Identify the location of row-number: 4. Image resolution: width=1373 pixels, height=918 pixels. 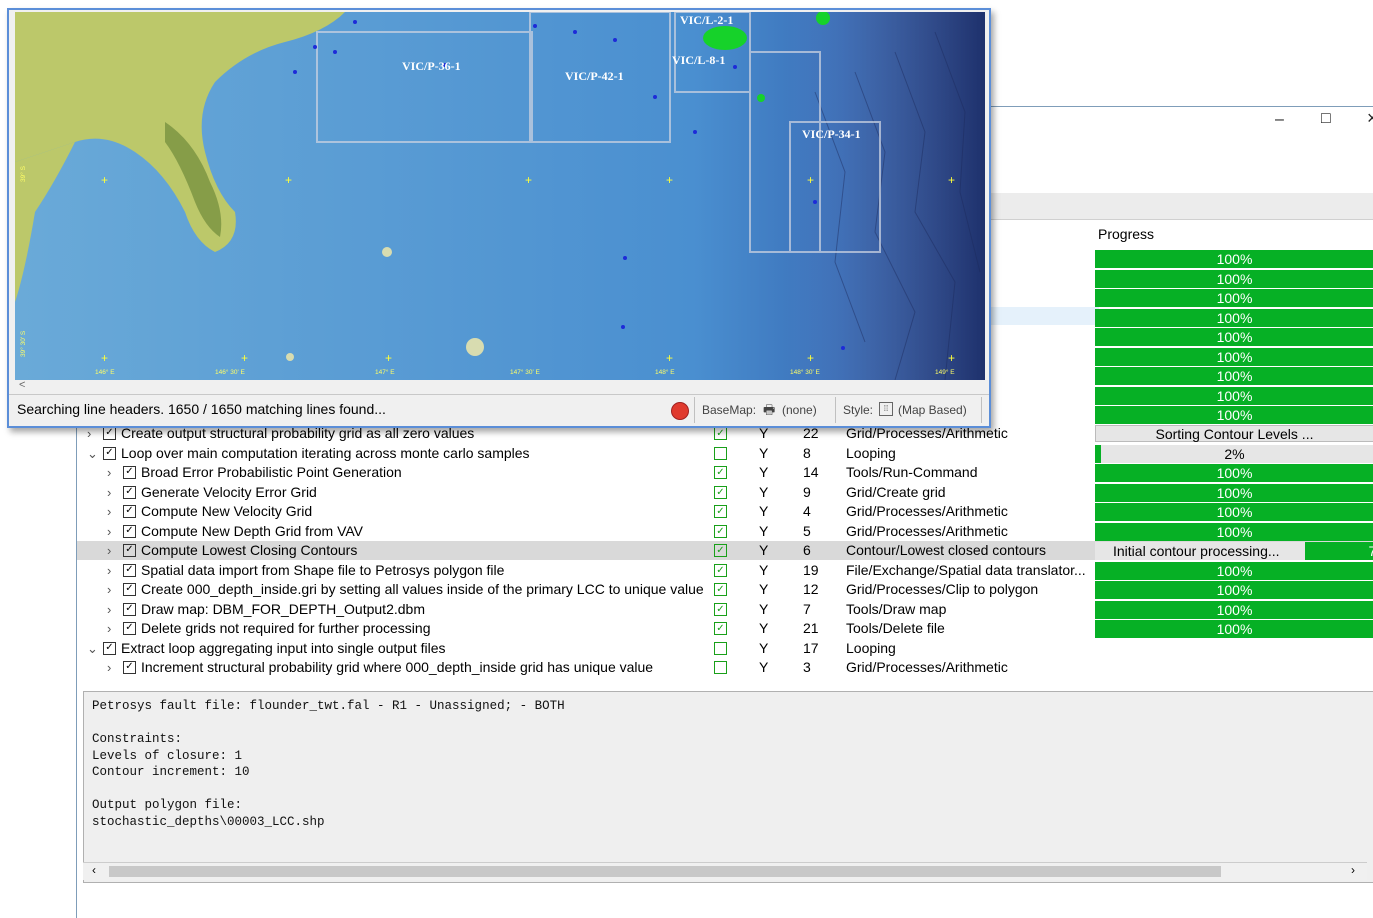
(807, 511).